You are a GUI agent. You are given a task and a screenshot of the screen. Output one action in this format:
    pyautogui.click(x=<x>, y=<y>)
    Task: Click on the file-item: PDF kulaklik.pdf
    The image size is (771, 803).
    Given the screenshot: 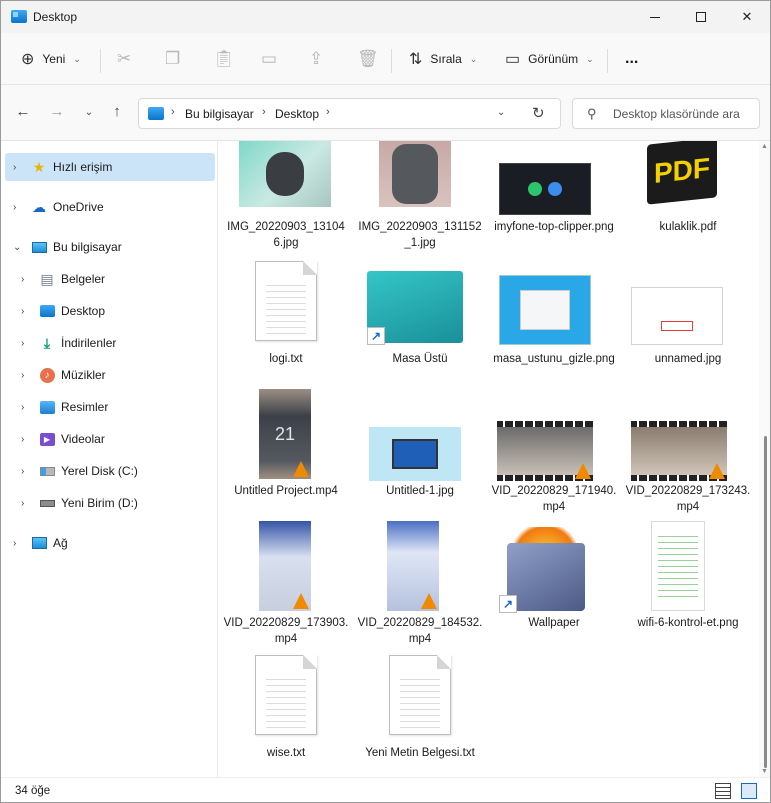 What is the action you would take?
    pyautogui.click(x=688, y=209)
    